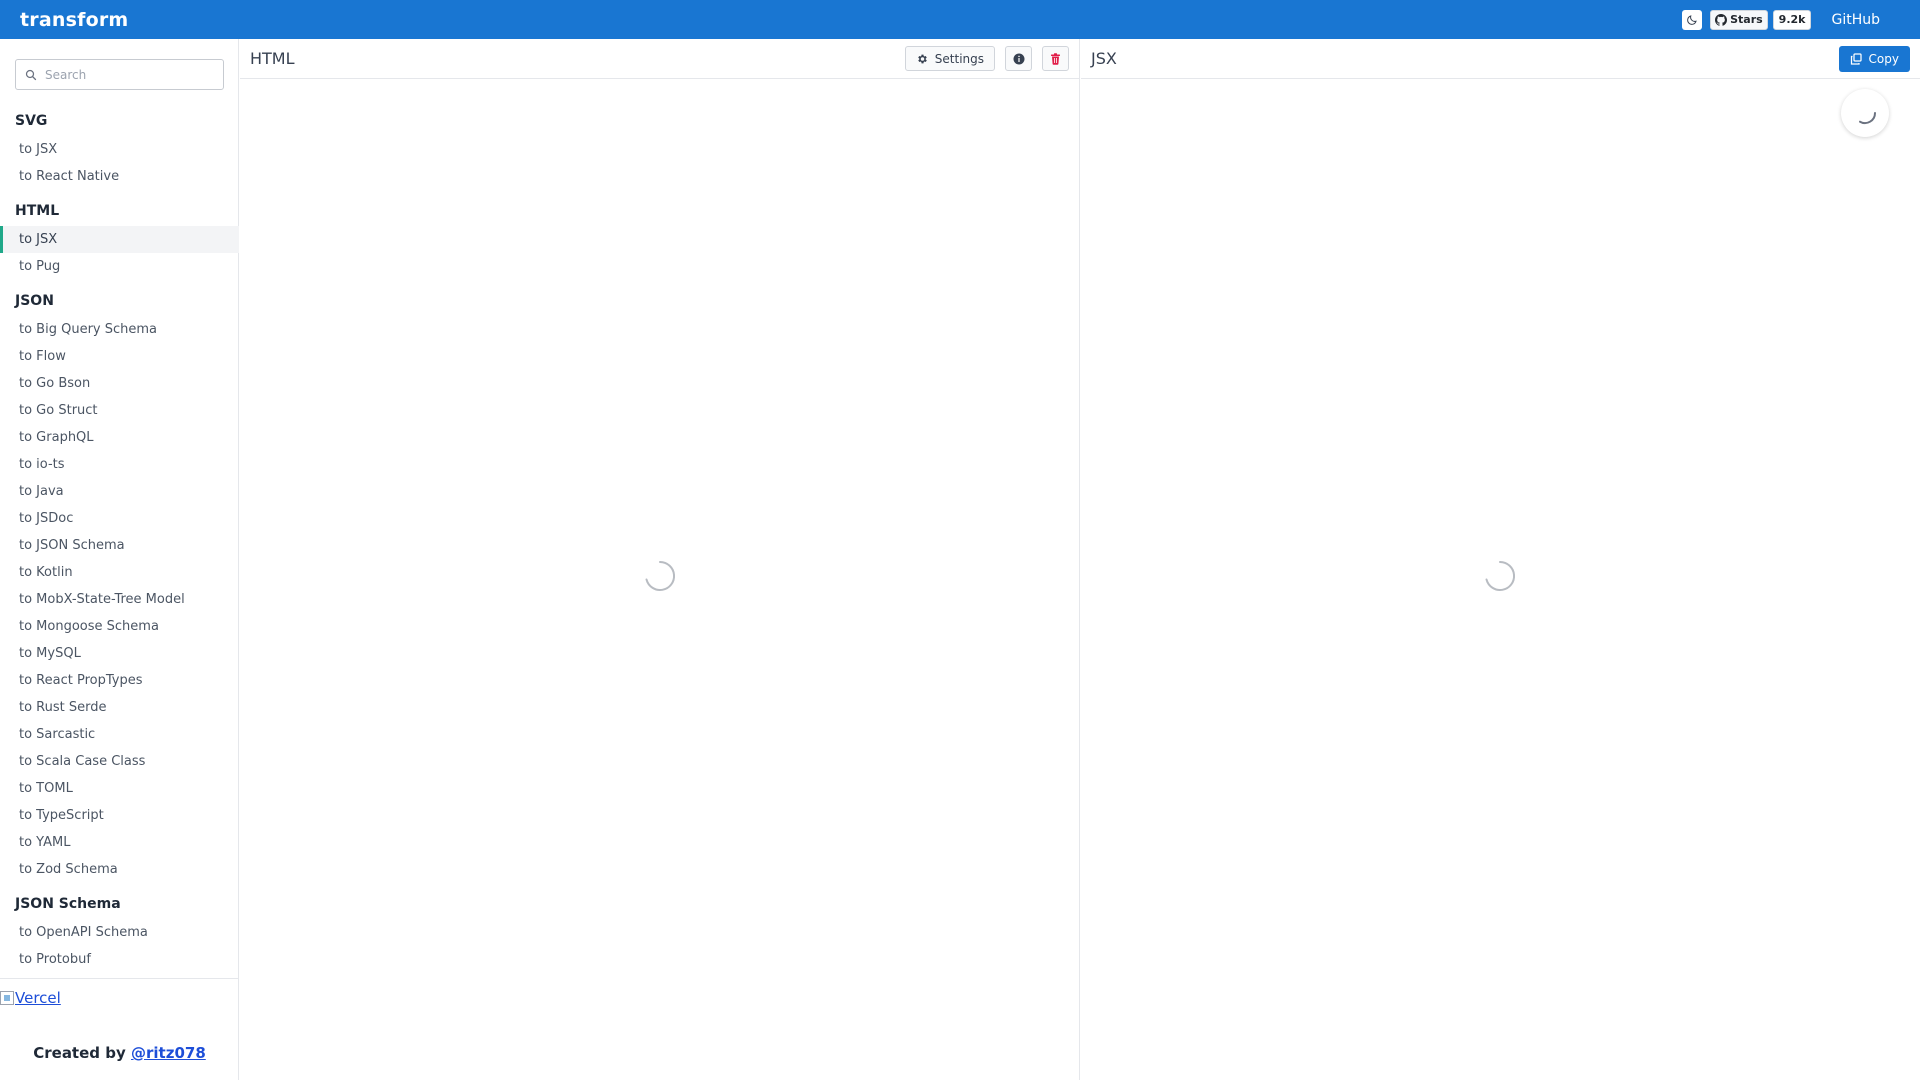 The image size is (1920, 1080). Describe the element at coordinates (119, 761) in the screenshot. I see `sidebar-item: to Scala Case Class` at that location.